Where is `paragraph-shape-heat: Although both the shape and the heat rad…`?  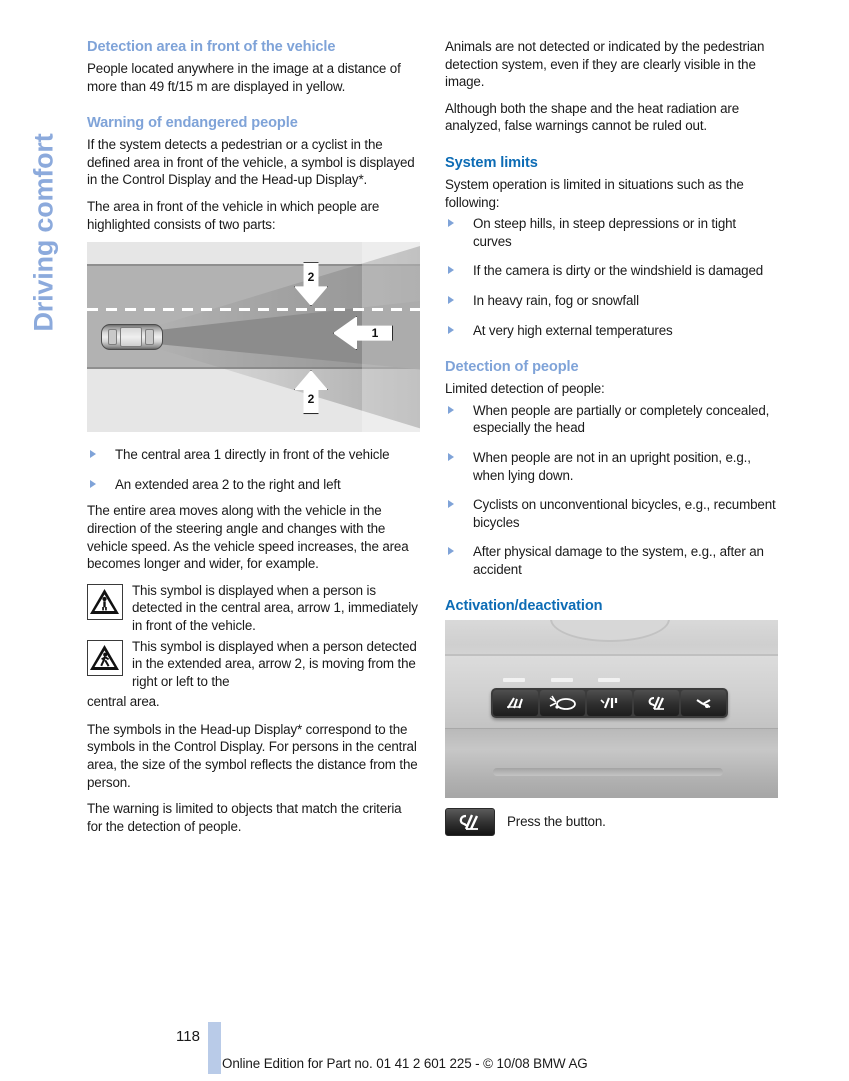
paragraph-shape-heat: Although both the shape and the heat rad… is located at coordinates (592, 117).